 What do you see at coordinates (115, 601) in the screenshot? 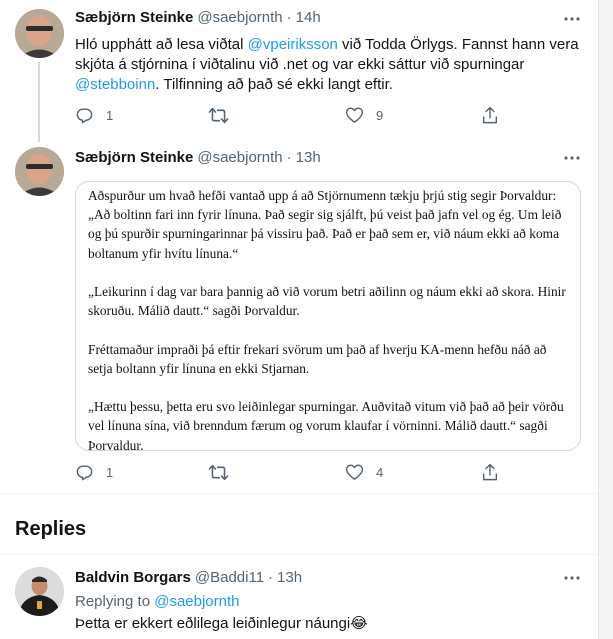
I see `replying-to-label: Replying to` at bounding box center [115, 601].